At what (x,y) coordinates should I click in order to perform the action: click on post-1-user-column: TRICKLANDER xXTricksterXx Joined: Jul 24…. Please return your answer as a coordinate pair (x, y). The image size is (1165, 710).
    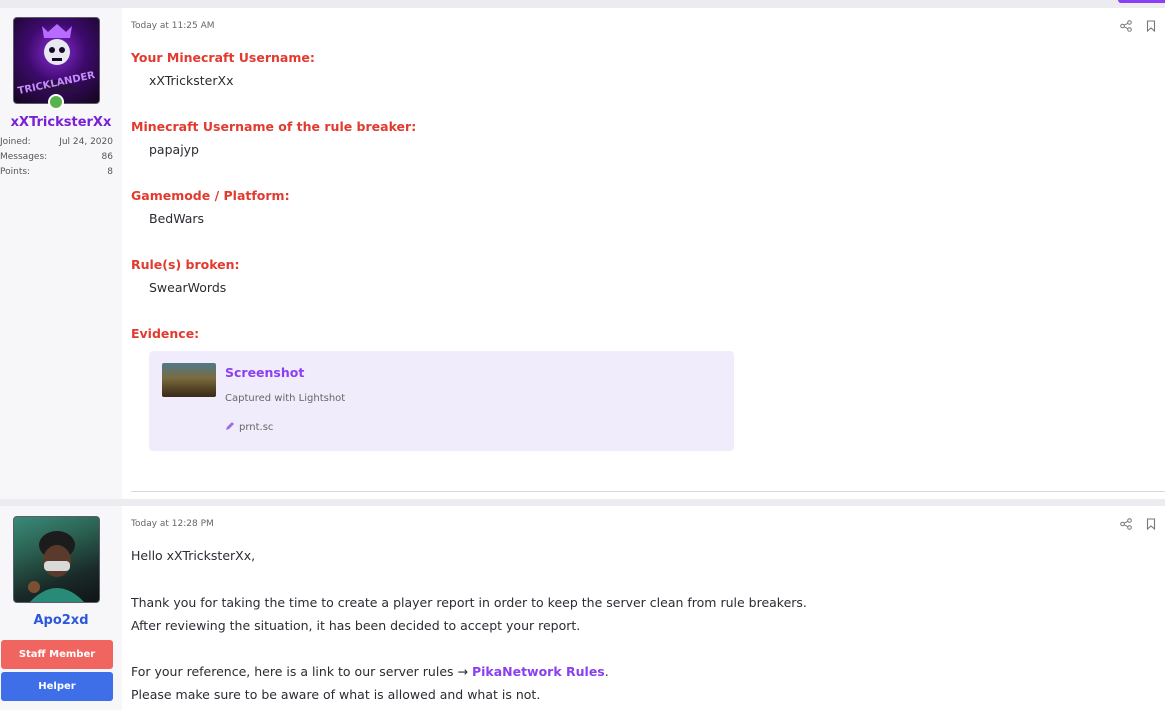
    Looking at the image, I should click on (61, 253).